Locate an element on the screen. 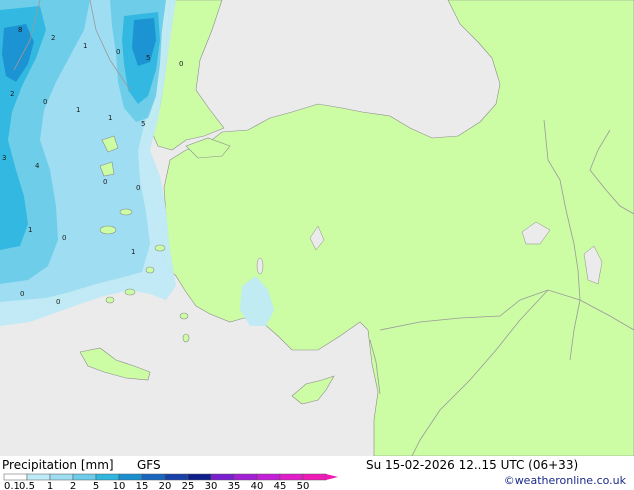  credit-text: ©weatheronline.co.uk is located at coordinates (564, 480).